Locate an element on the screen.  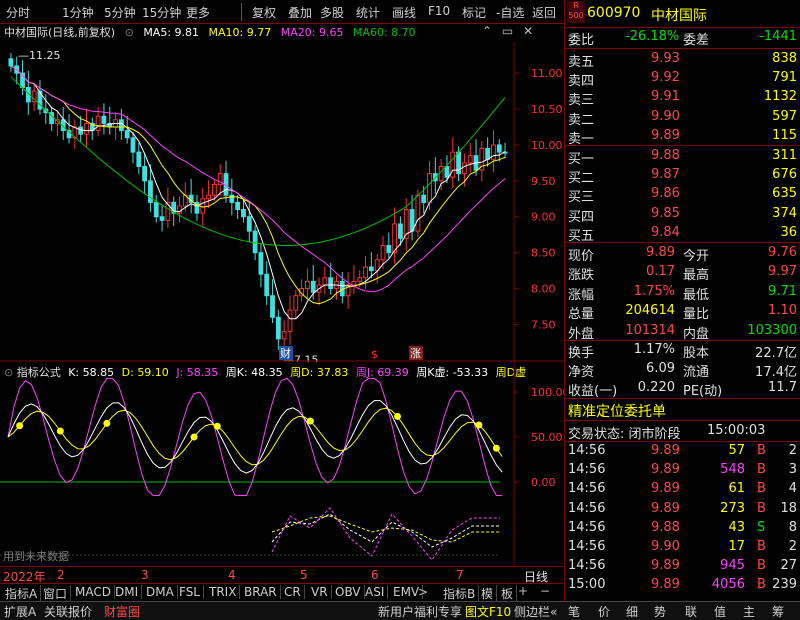
tick-count: 239 is located at coordinates (784, 585).